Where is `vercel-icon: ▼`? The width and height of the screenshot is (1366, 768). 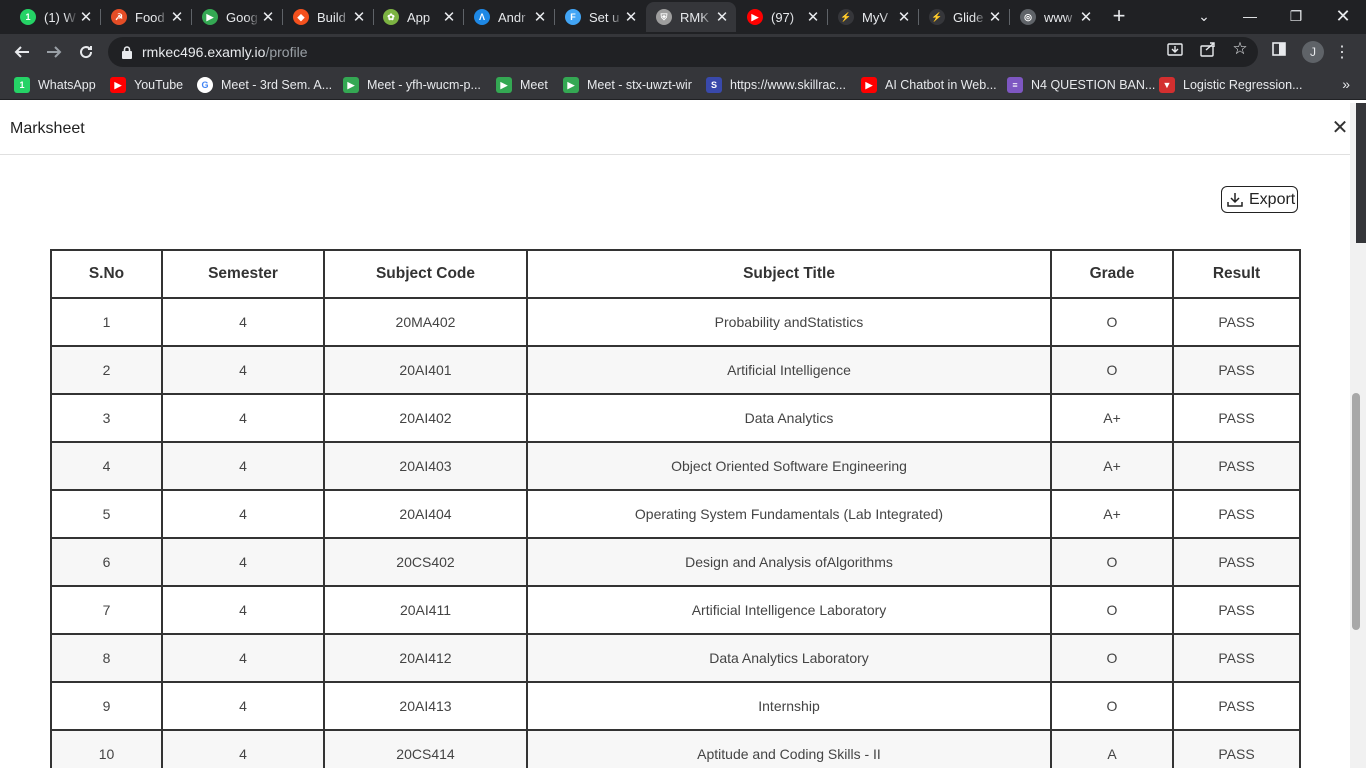
vercel-icon: ▼ is located at coordinates (1167, 85).